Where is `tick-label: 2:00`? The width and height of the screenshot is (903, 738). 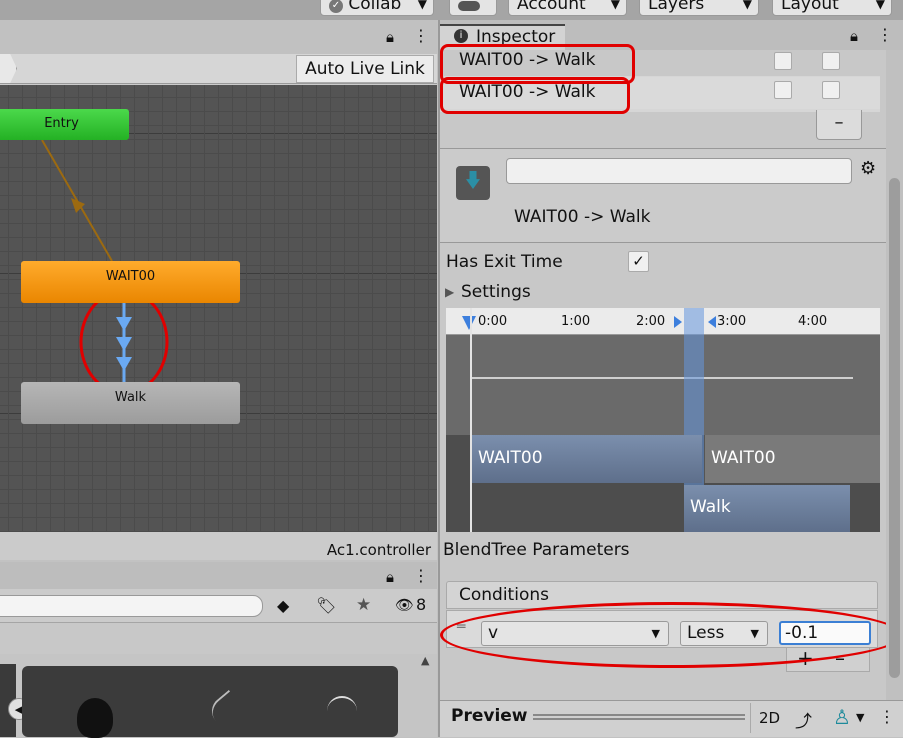 tick-label: 2:00 is located at coordinates (651, 321).